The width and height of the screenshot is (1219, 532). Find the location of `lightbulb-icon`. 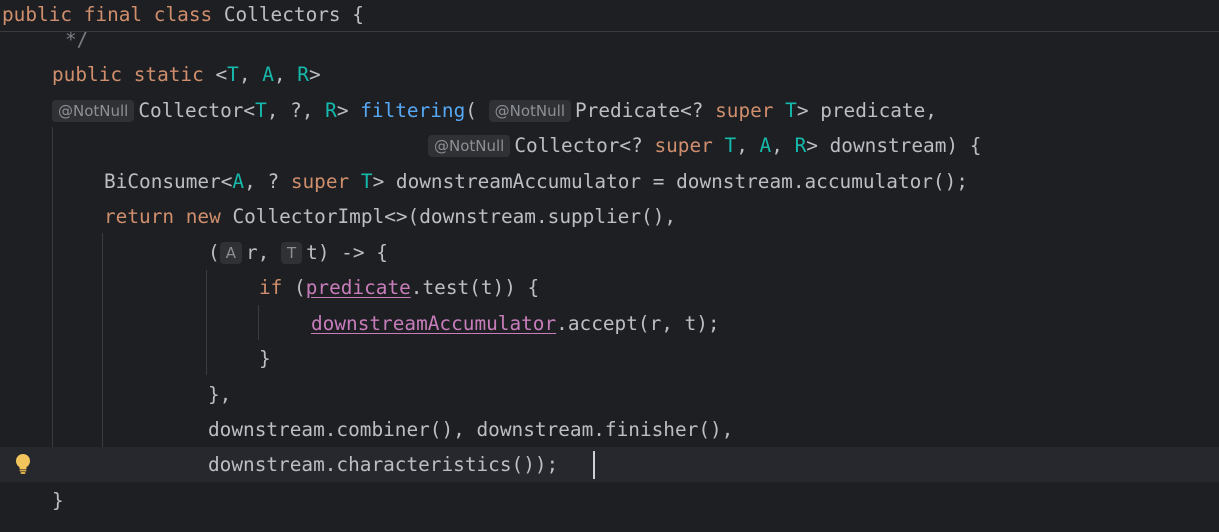

lightbulb-icon is located at coordinates (23, 464).